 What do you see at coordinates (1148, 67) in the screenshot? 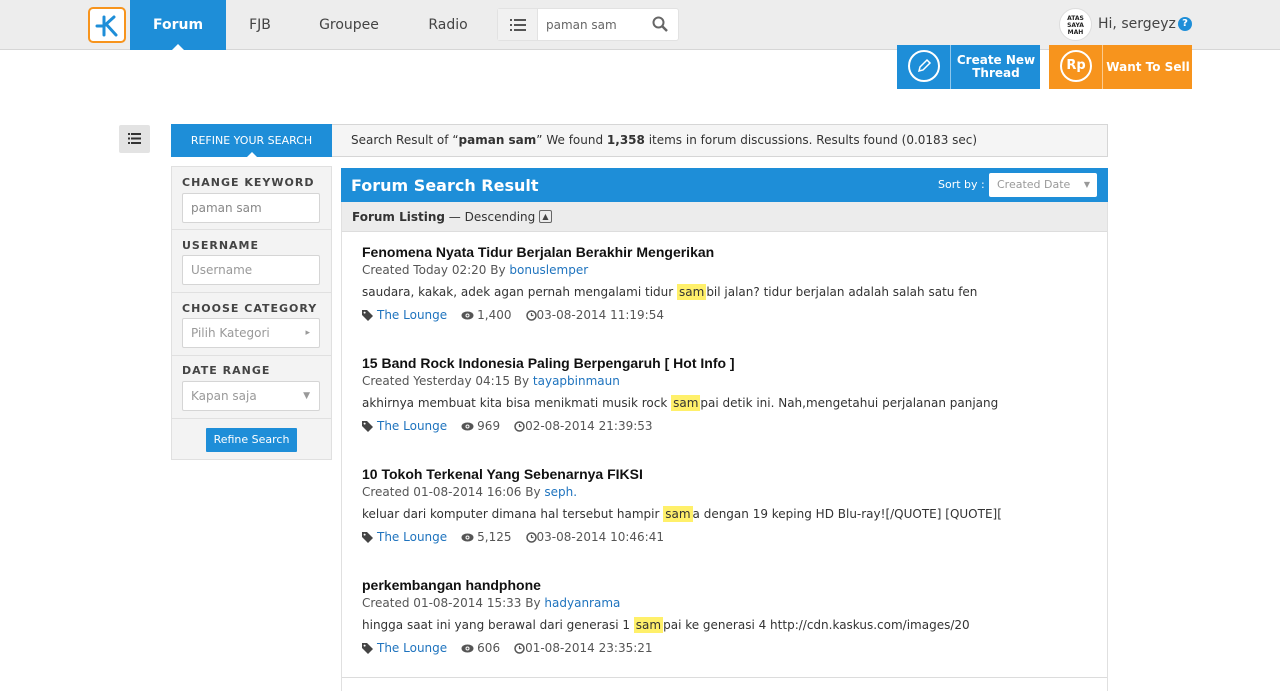
I see `want-to-sell-label: Want To Sell` at bounding box center [1148, 67].